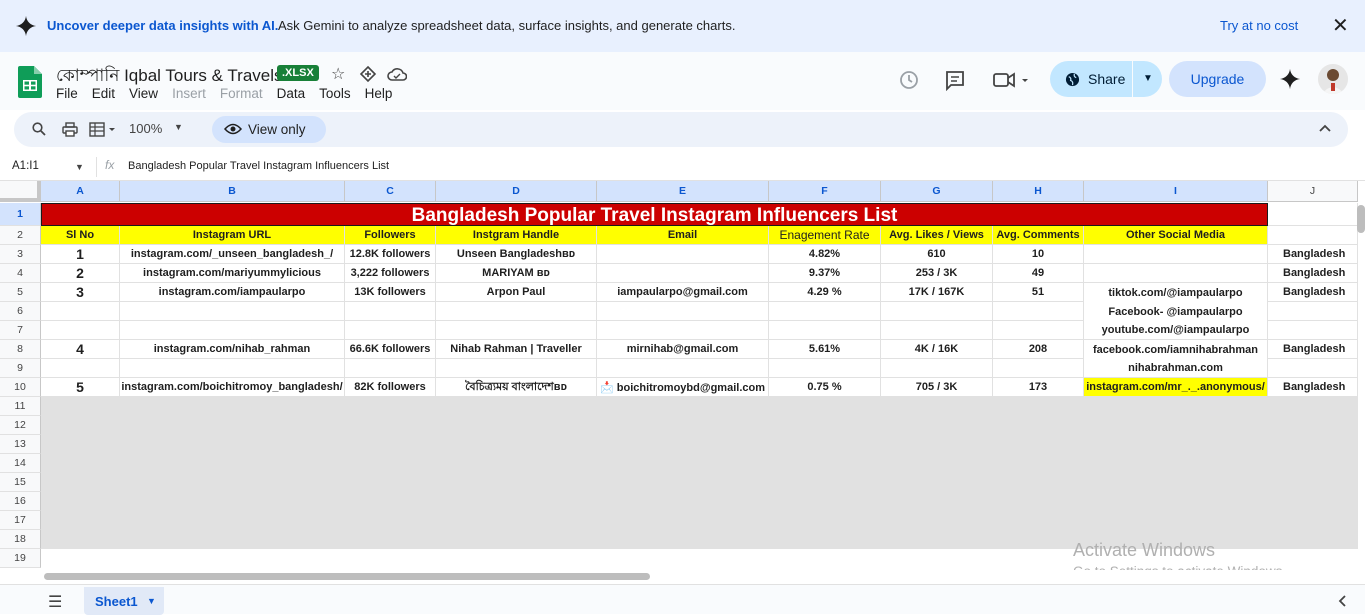 Image resolution: width=1365 pixels, height=615 pixels. What do you see at coordinates (1313, 235) in the screenshot?
I see `cell-j2` at bounding box center [1313, 235].